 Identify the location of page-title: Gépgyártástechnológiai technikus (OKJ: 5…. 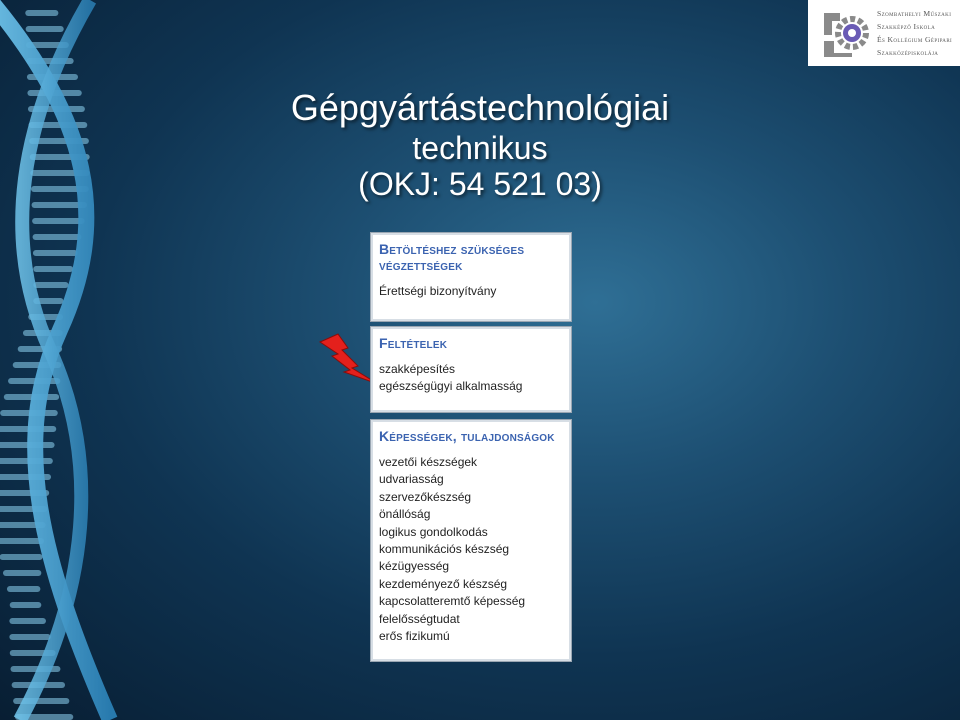
(480, 144).